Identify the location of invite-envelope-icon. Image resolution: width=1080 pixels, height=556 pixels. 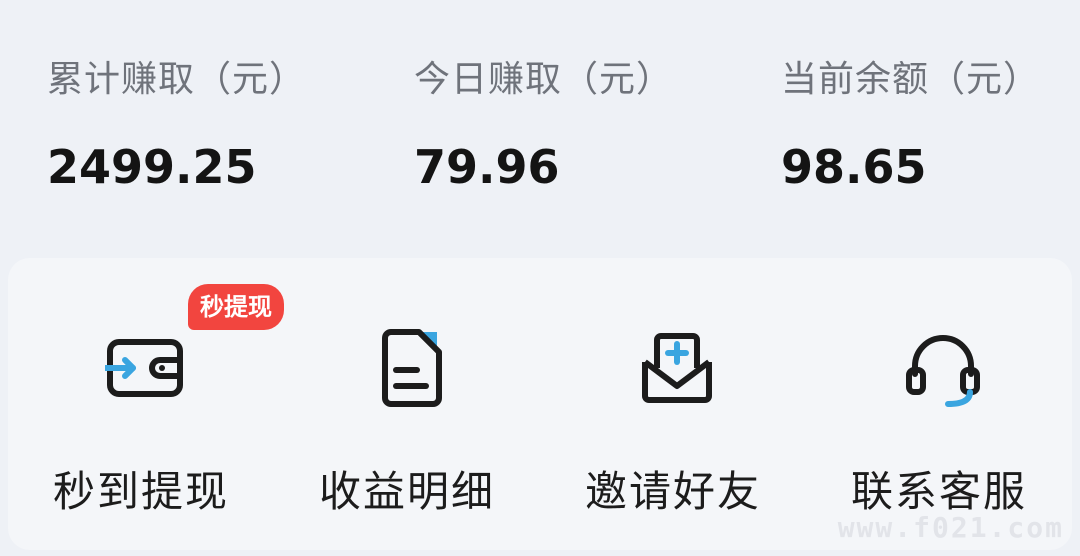
(677, 368).